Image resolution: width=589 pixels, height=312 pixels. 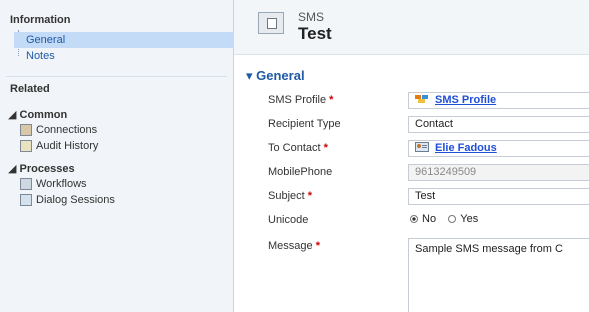 What do you see at coordinates (421, 99) in the screenshot?
I see `sms-profile-icon` at bounding box center [421, 99].